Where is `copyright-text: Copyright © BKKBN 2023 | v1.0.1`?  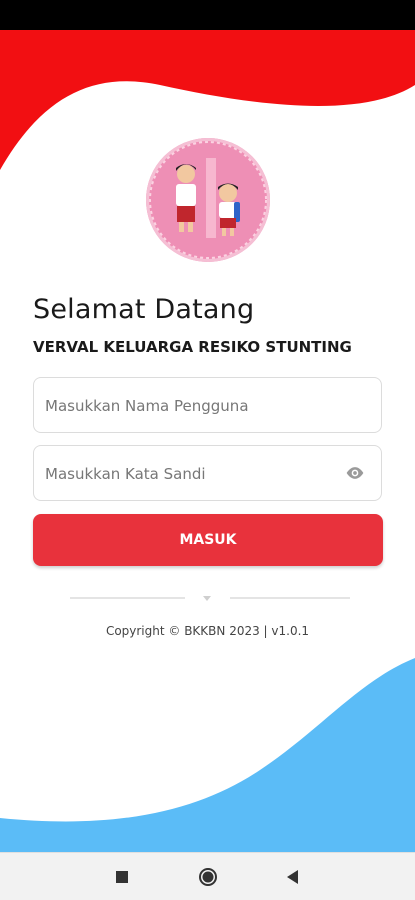
copyright-text: Copyright © BKKBN 2023 | v1.0.1 is located at coordinates (207, 631).